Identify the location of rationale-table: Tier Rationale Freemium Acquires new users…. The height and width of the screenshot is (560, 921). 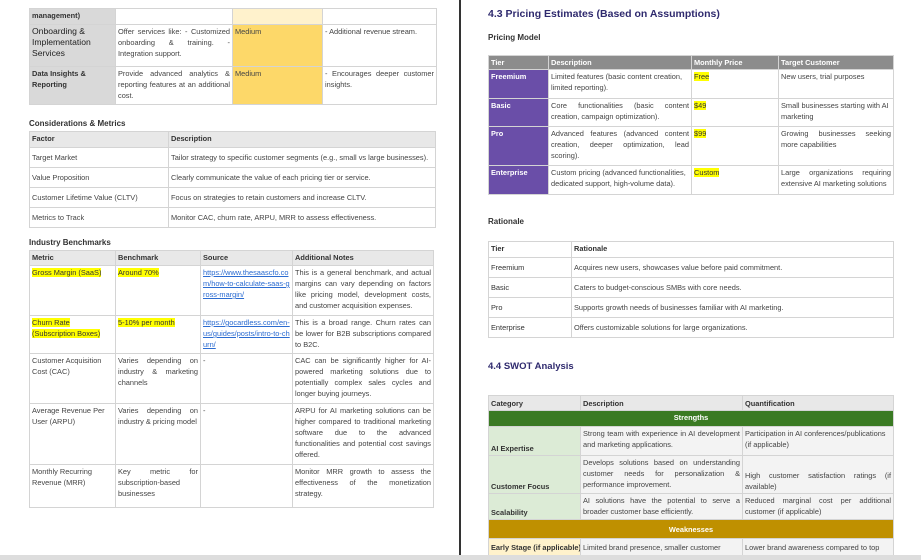
(691, 289).